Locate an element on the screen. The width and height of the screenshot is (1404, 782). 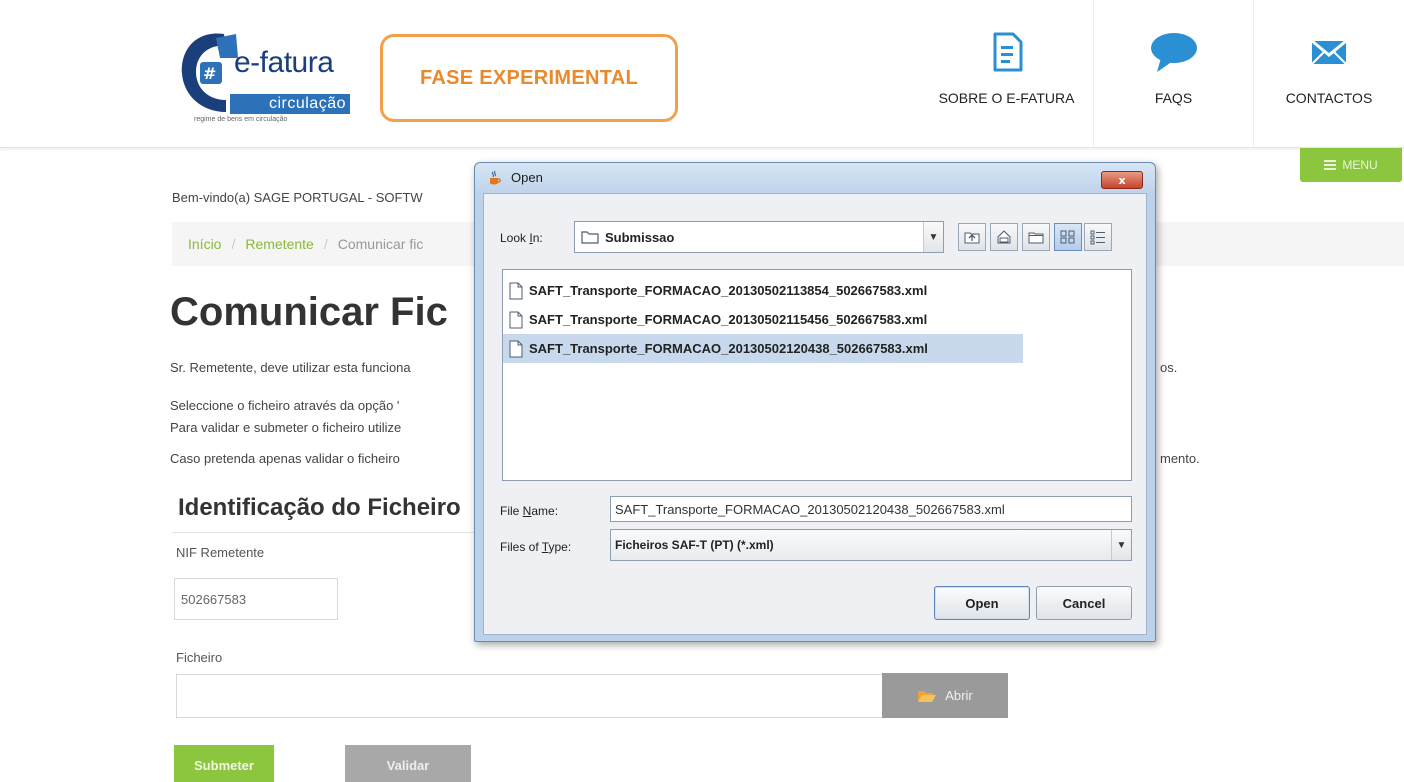
files-of-type-value: Ficheiros SAF-T (PT) (*.xml) is located at coordinates (694, 545).